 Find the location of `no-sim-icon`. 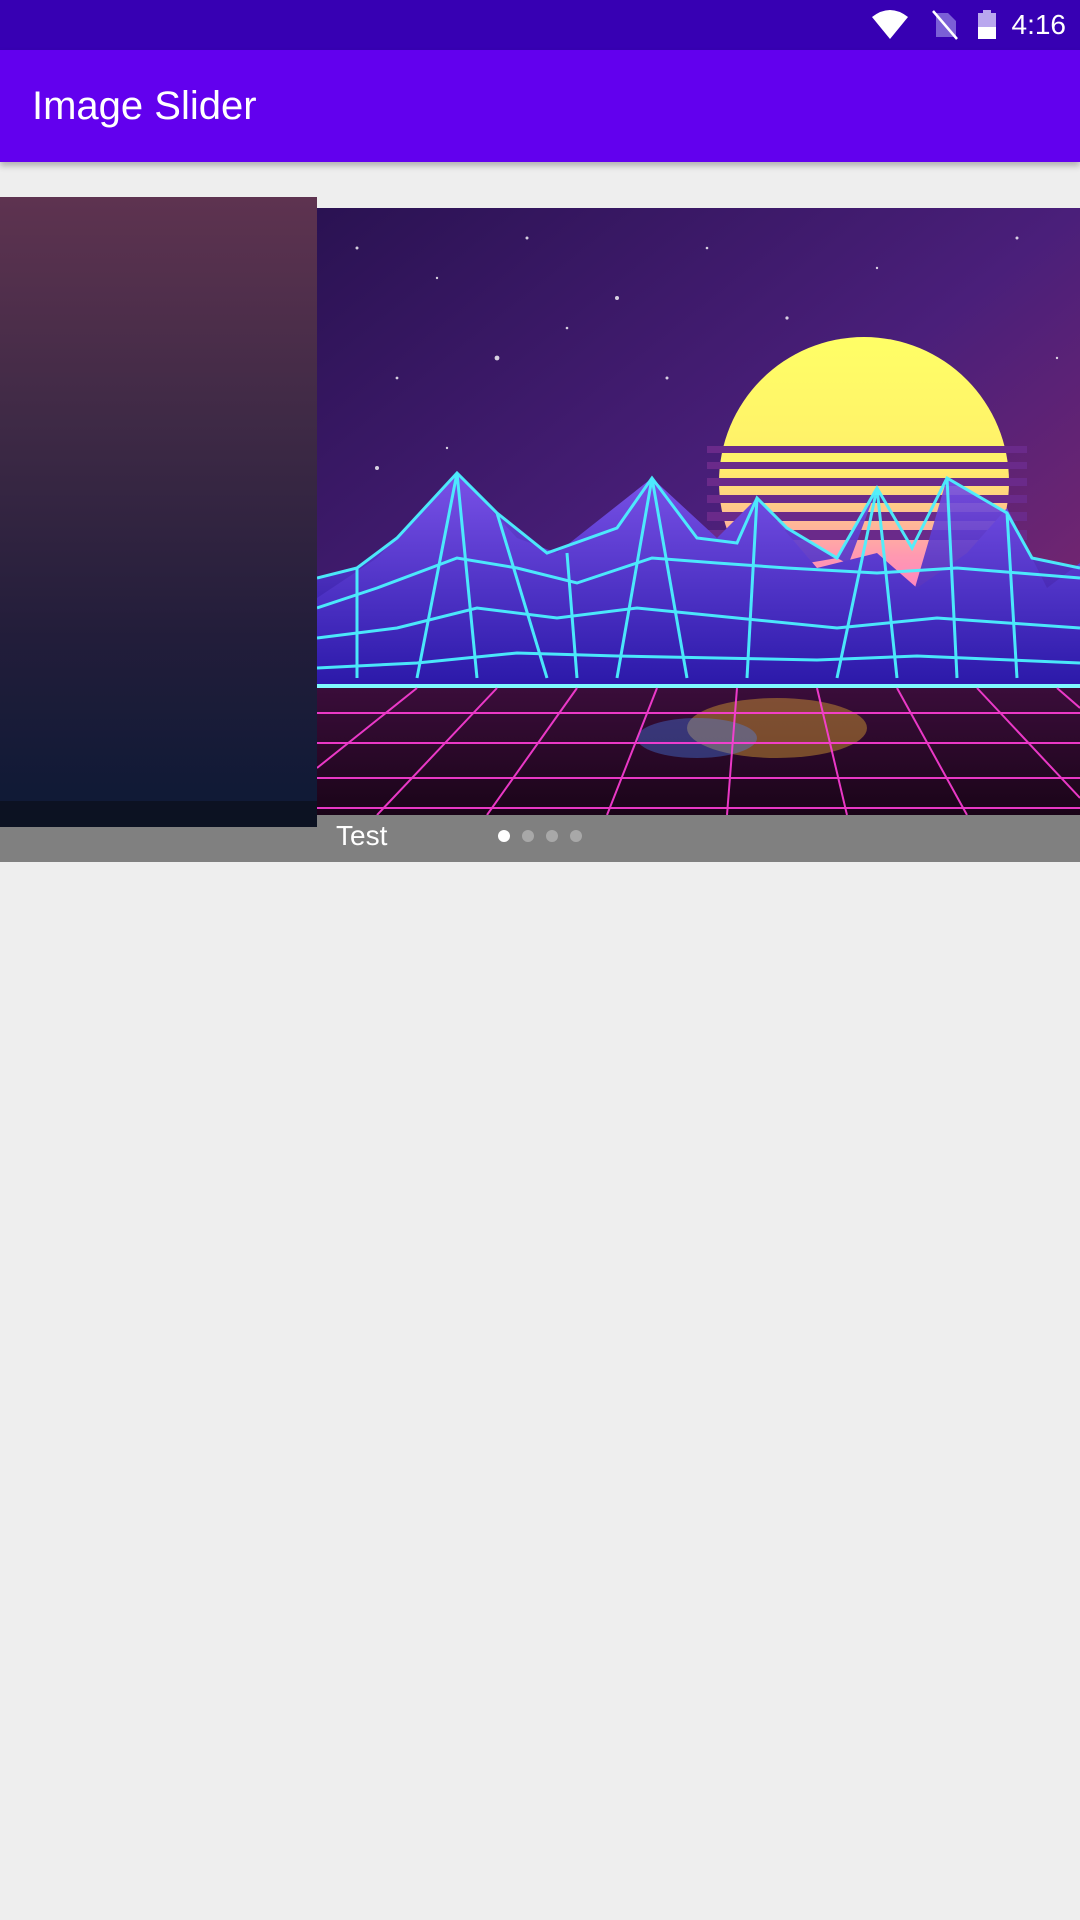

no-sim-icon is located at coordinates (944, 25).